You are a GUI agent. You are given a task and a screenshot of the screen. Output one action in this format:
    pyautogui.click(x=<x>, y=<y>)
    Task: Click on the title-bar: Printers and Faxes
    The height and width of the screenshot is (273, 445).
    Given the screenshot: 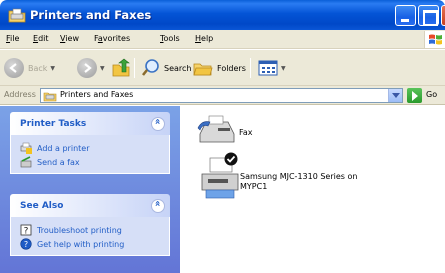 What is the action you would take?
    pyautogui.click(x=222, y=15)
    